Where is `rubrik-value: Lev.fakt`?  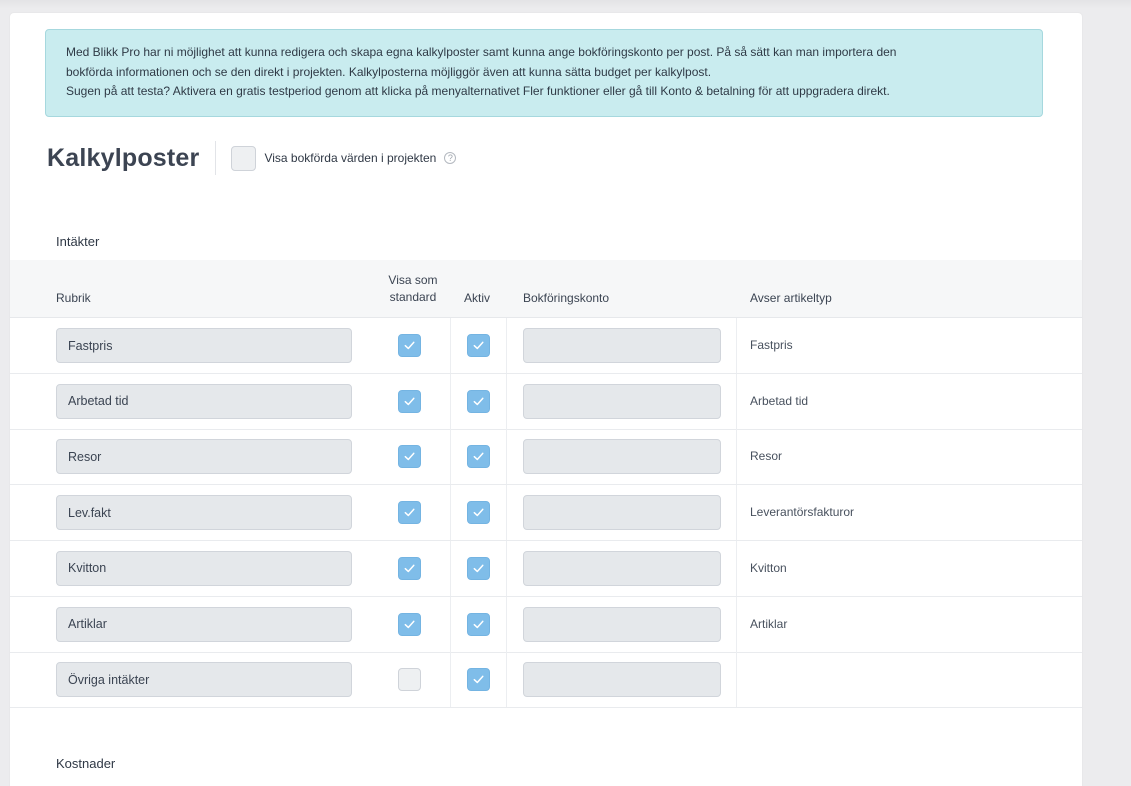 rubrik-value: Lev.fakt is located at coordinates (89, 512).